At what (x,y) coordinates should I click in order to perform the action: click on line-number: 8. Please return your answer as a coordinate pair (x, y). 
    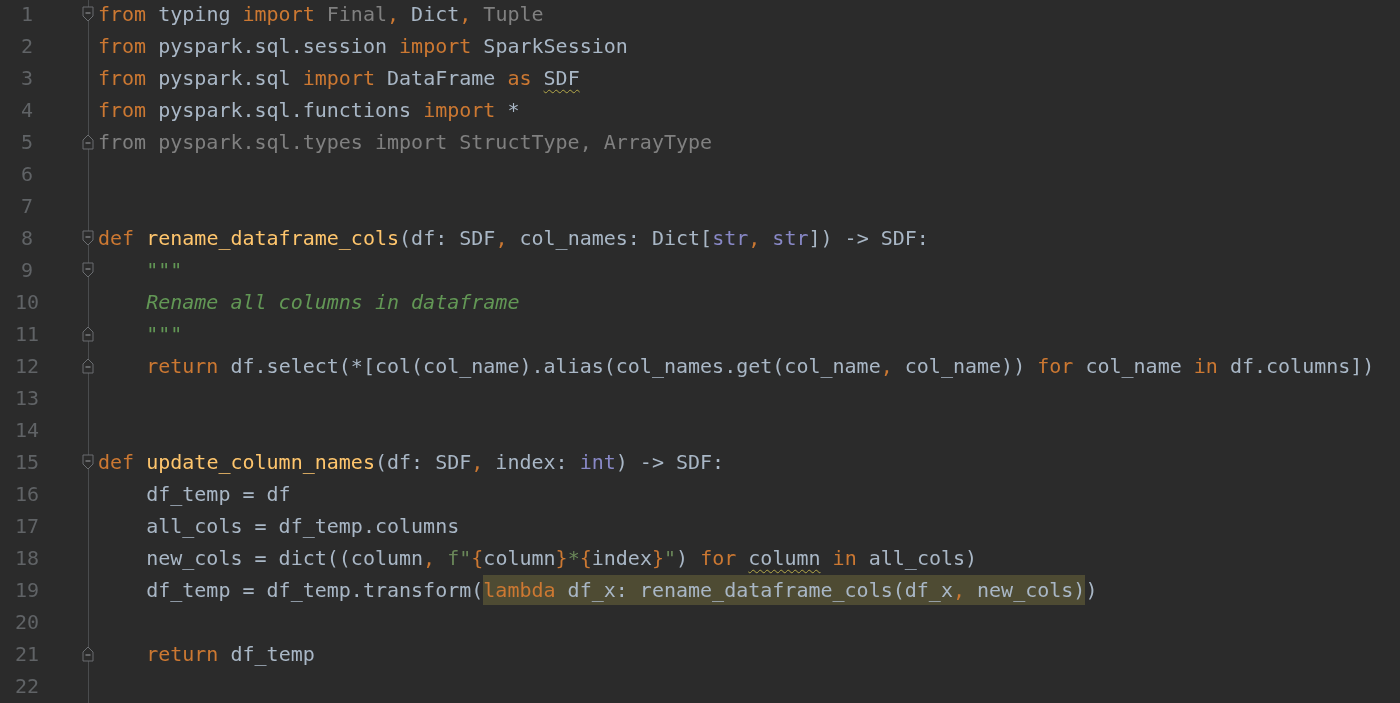
    Looking at the image, I should click on (26, 238).